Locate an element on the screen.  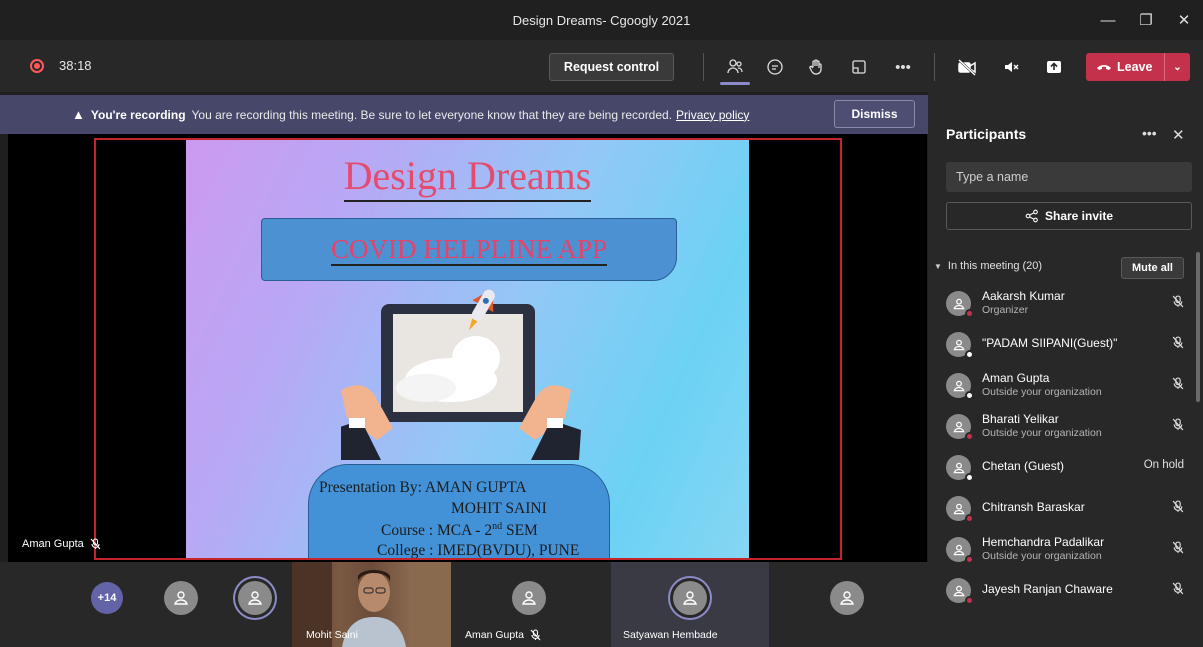
slide-subtitle-box: COVID HELPLINE APP is located at coordinates (469, 249).